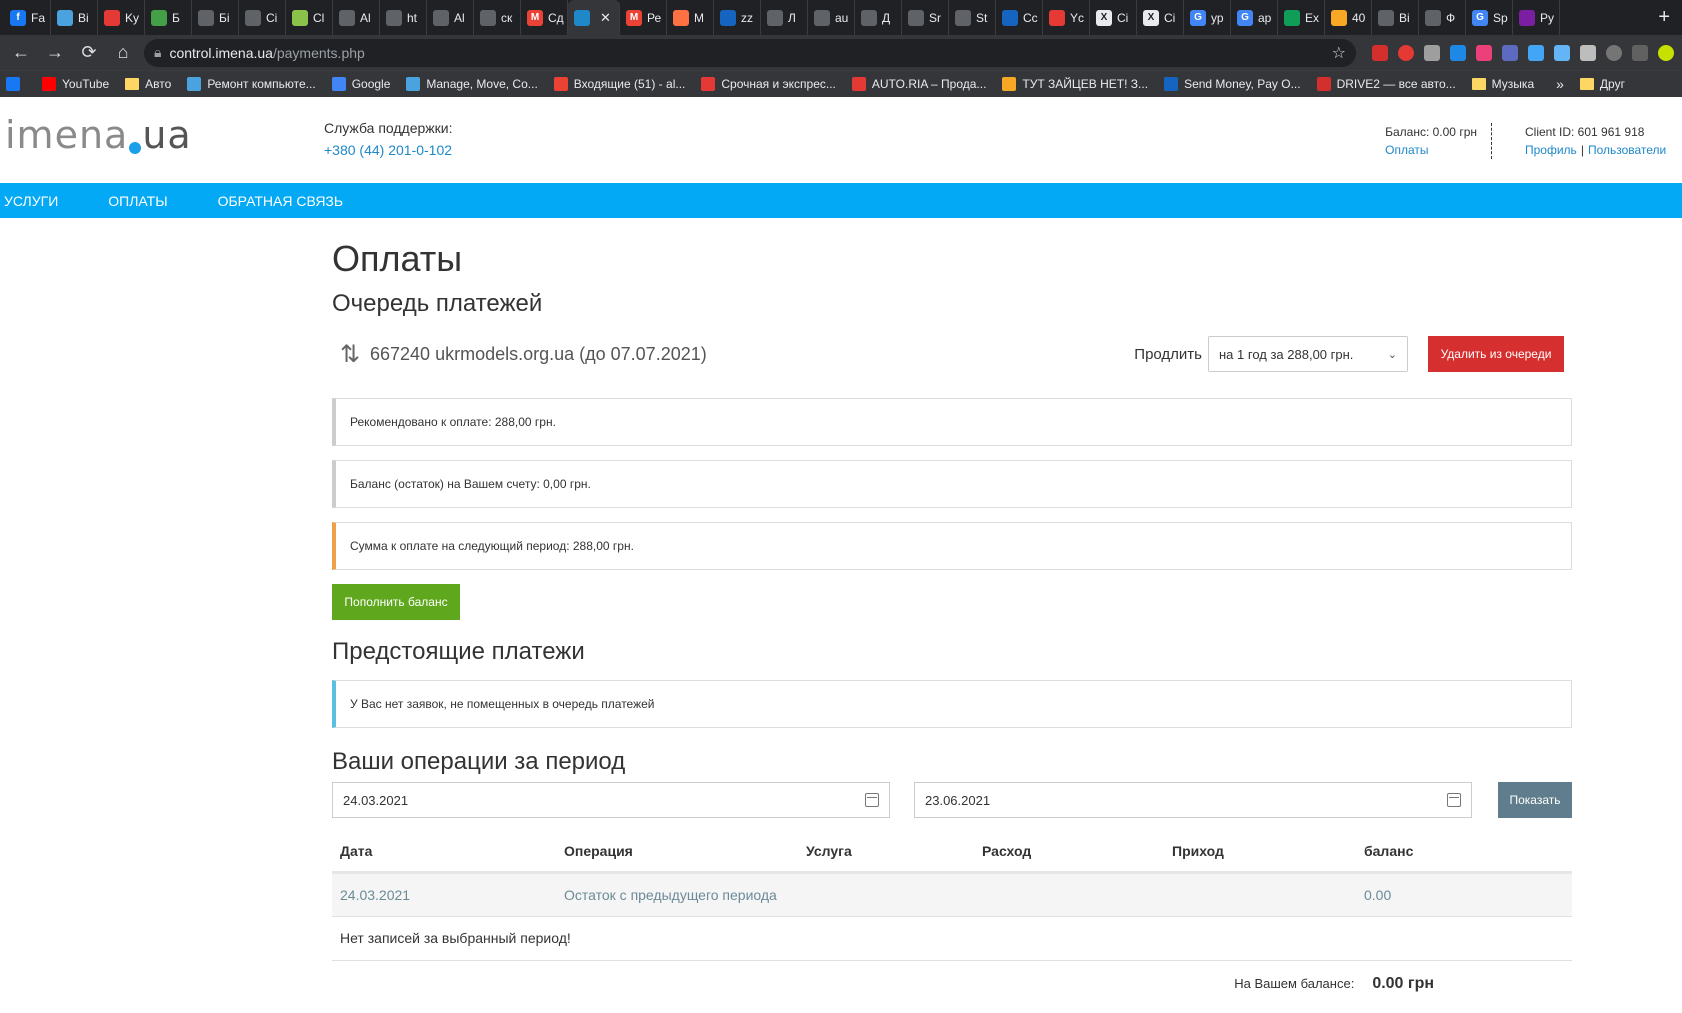 Image resolution: width=1682 pixels, height=1013 pixels. What do you see at coordinates (925, 17) in the screenshot?
I see `browser-tab: Sr` at bounding box center [925, 17].